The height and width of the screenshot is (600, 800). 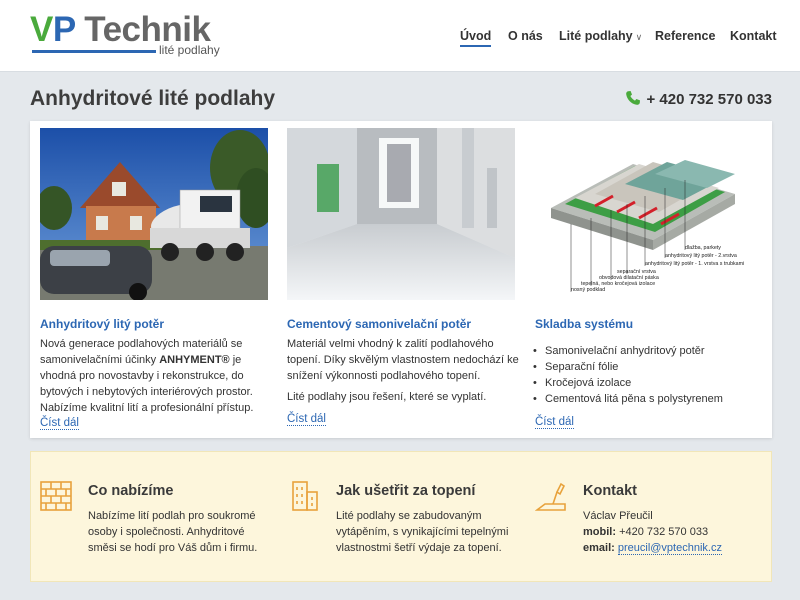 What do you see at coordinates (102, 324) in the screenshot?
I see `card-title-anhydrit: Anhydritový litý potěr` at bounding box center [102, 324].